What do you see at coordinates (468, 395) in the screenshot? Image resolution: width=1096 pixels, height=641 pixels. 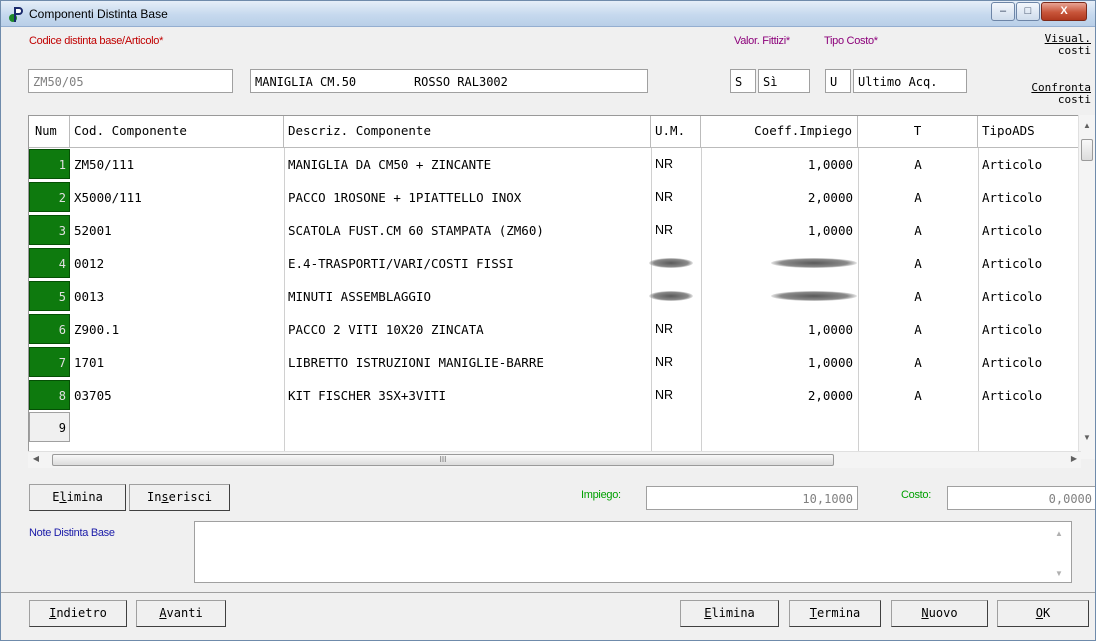 I see `cell-desc: KIT FISCHER 3SX+3VITI` at bounding box center [468, 395].